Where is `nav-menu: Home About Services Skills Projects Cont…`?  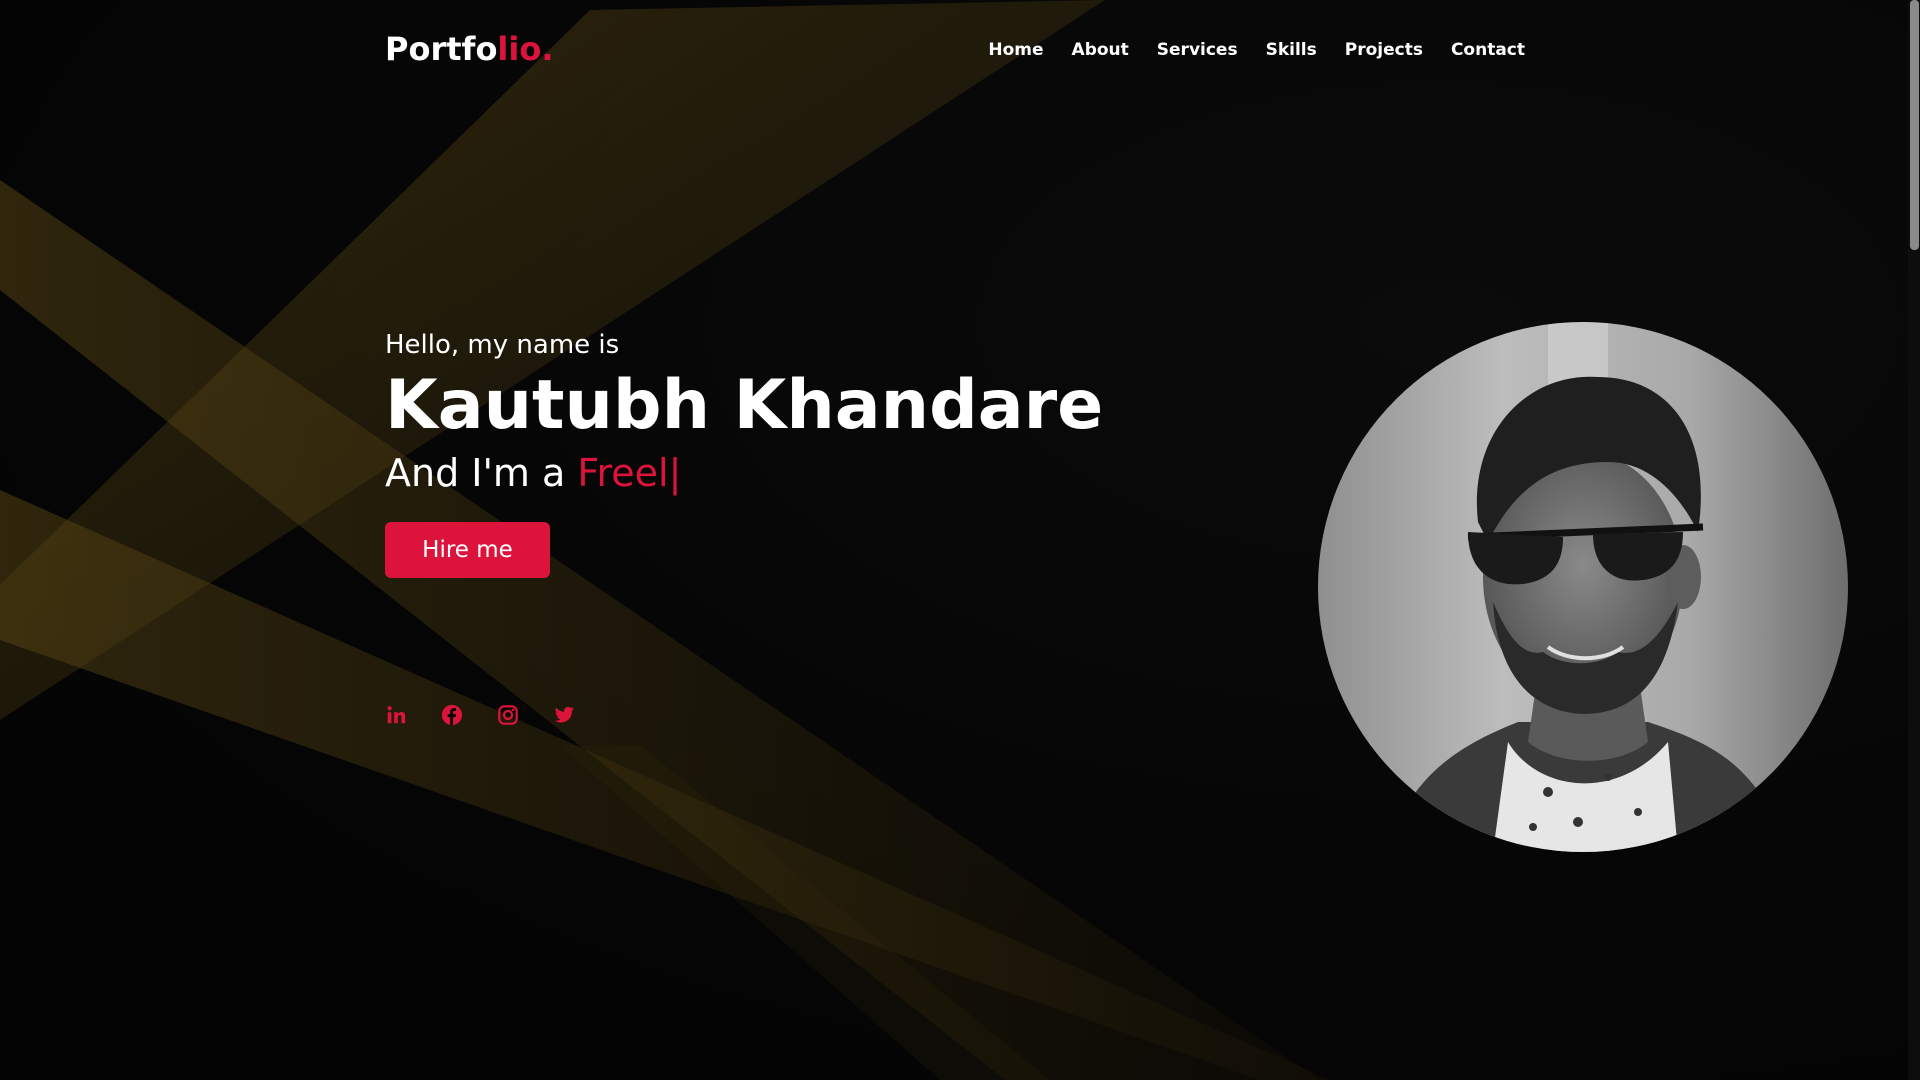
nav-menu: Home About Services Skills Projects Cont… is located at coordinates (1256, 50).